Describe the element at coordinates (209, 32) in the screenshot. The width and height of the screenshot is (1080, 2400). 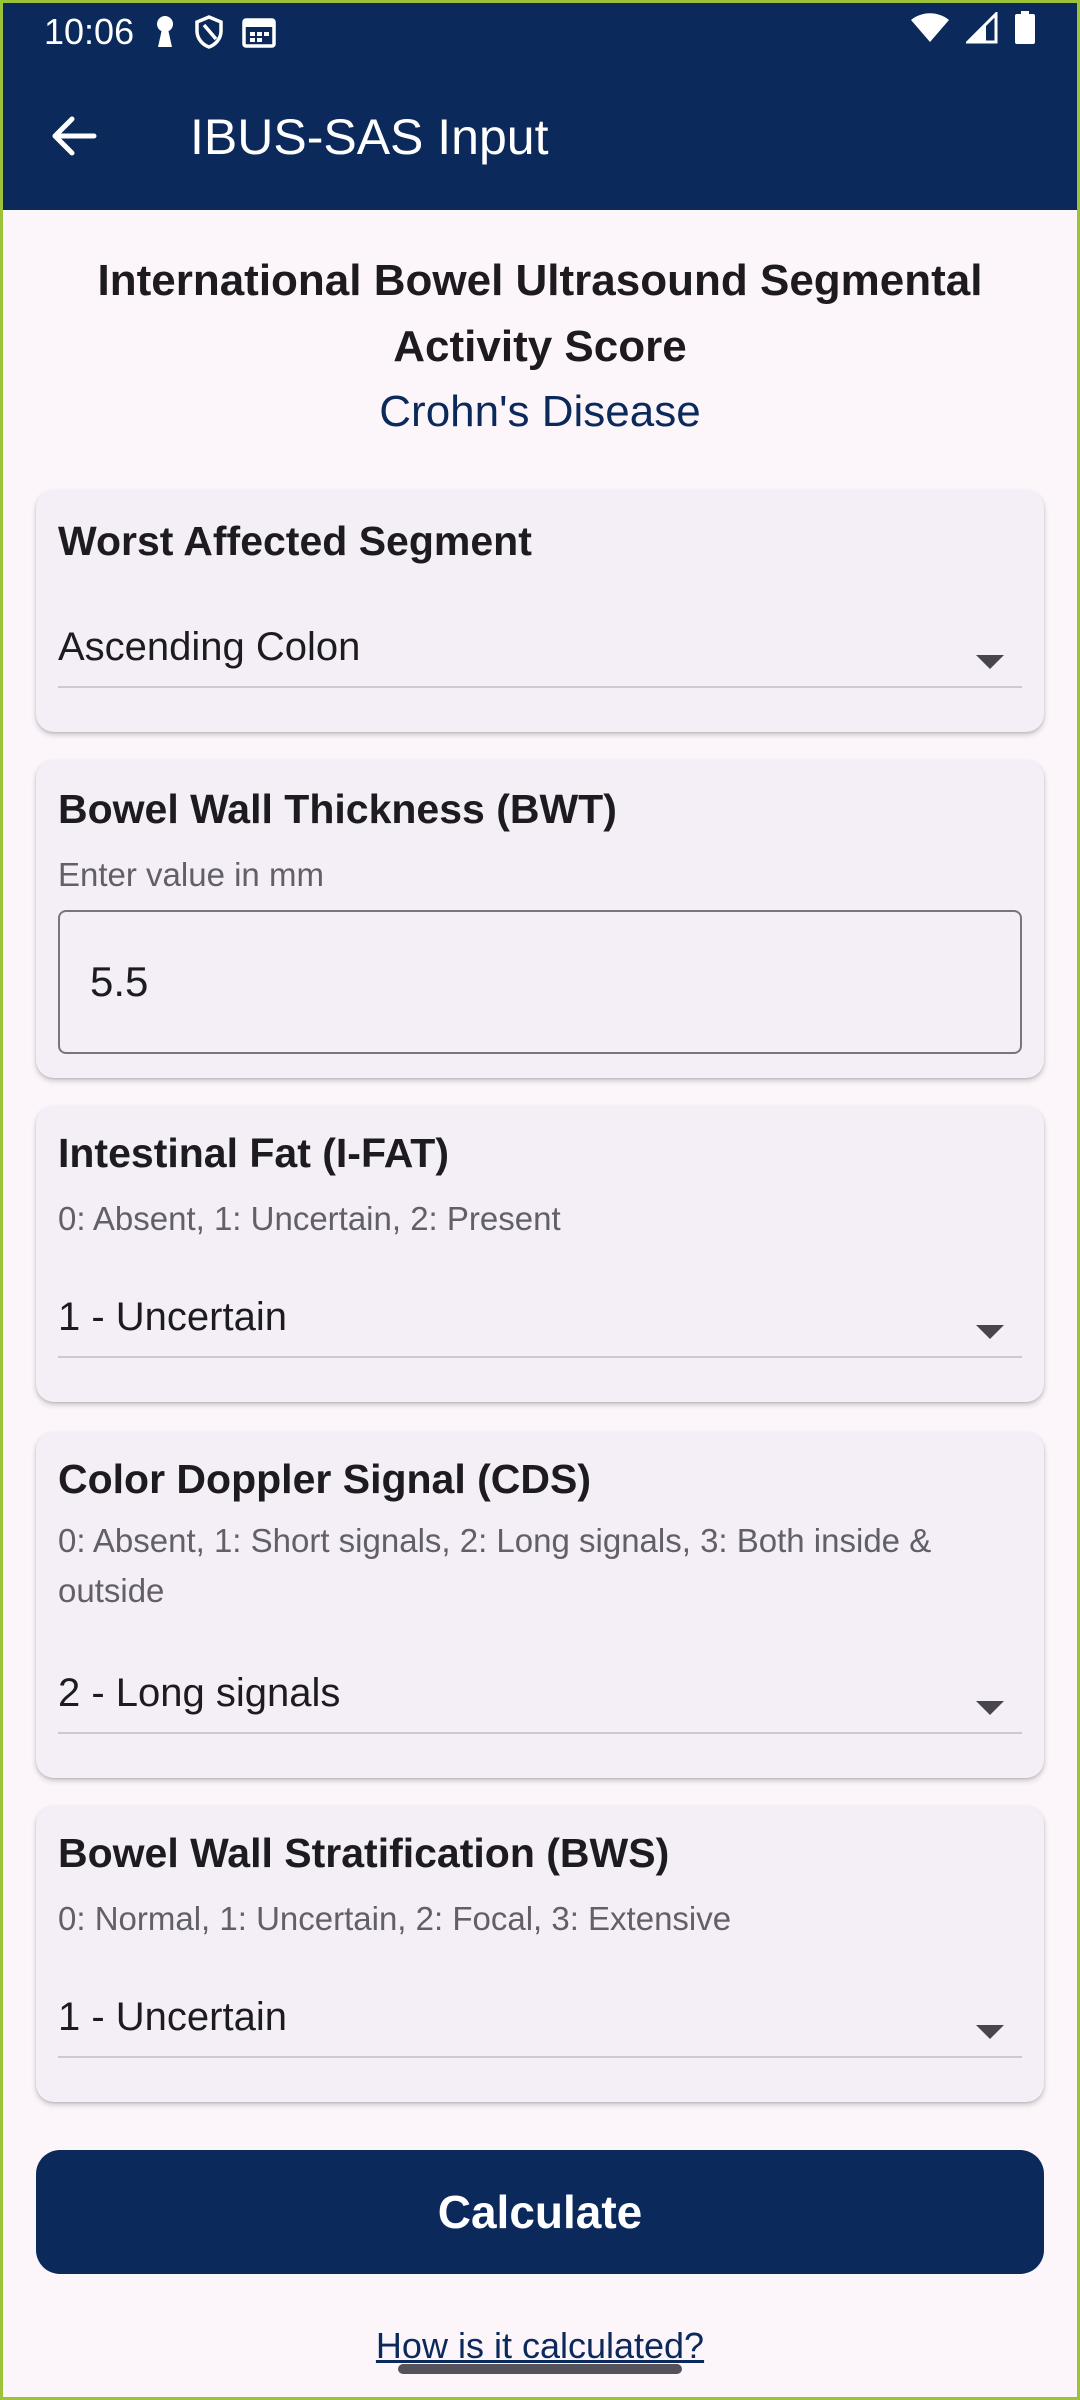
I see `shield-icon` at that location.